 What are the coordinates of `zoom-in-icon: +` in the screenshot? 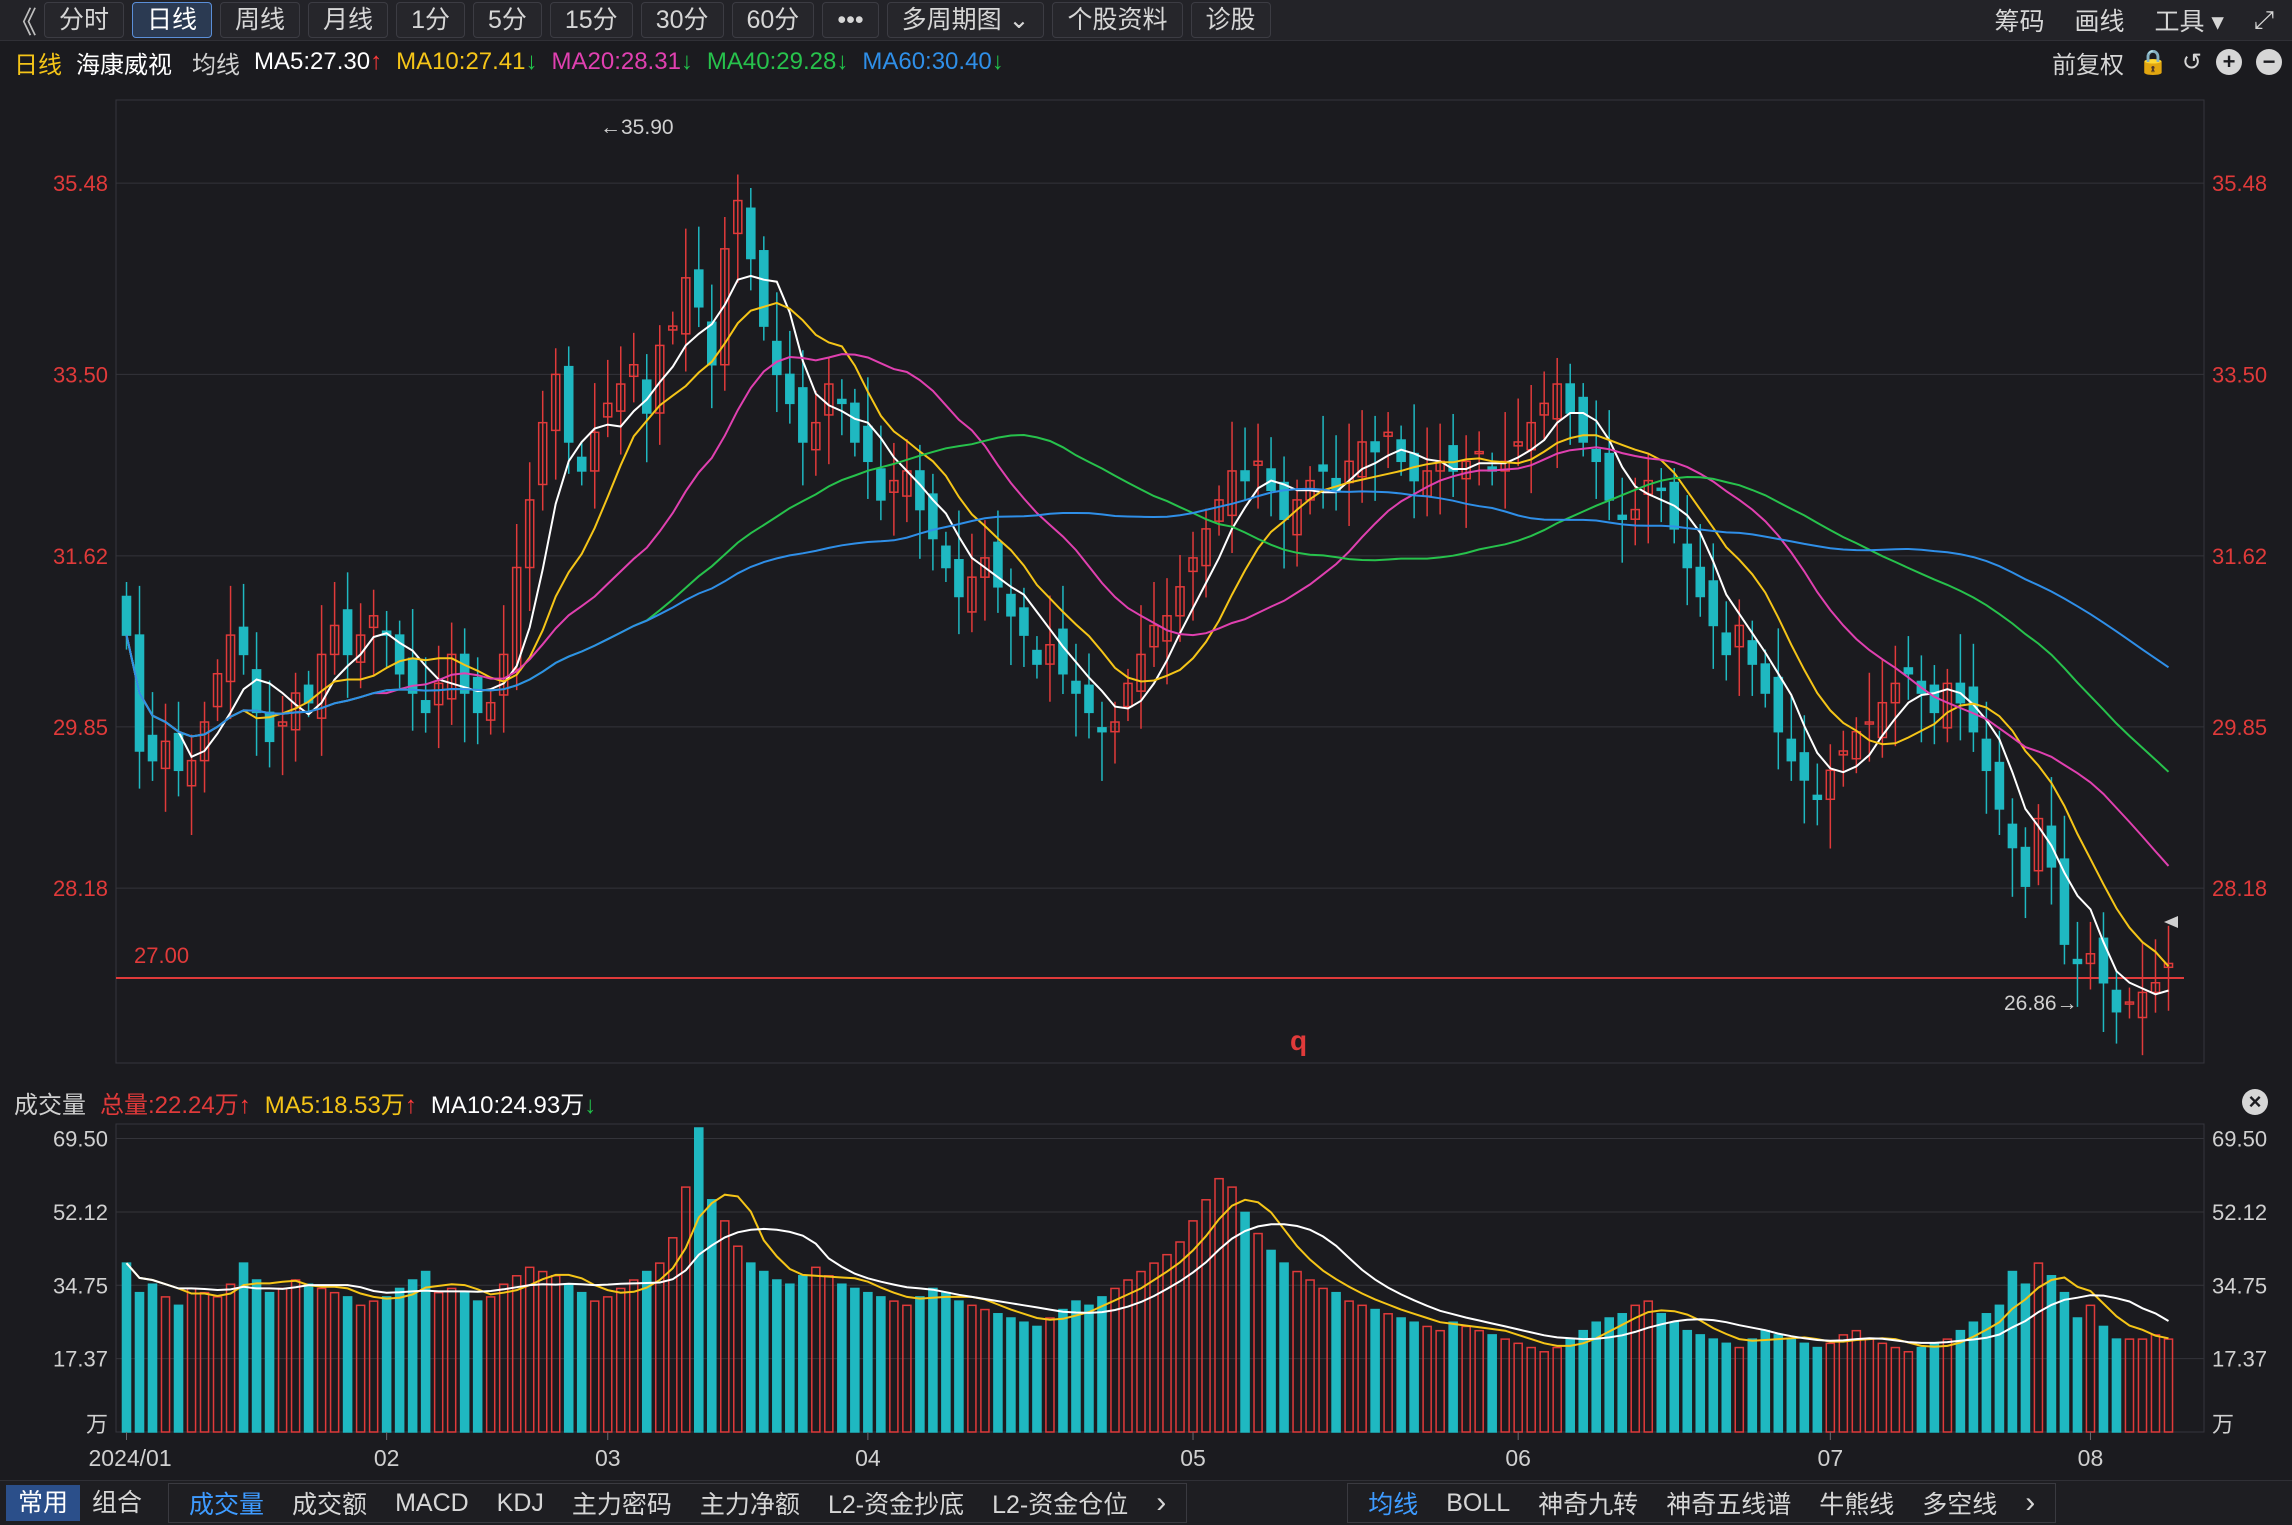 It's located at (2229, 62).